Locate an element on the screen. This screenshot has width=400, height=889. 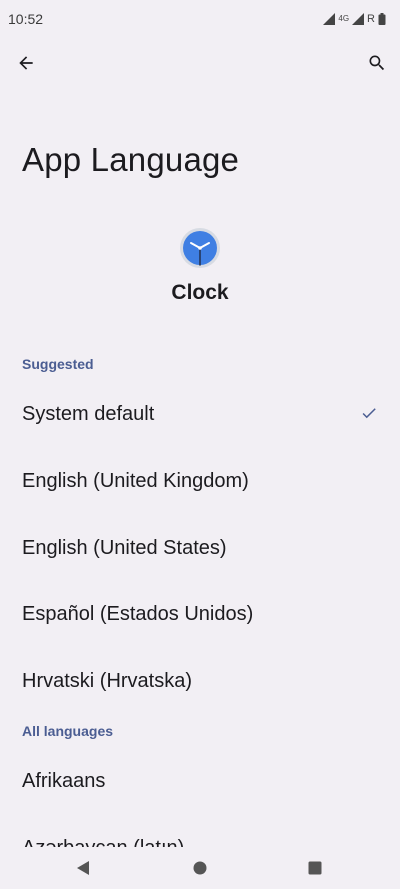
status-bar: 10:52 4G R is located at coordinates (200, 19).